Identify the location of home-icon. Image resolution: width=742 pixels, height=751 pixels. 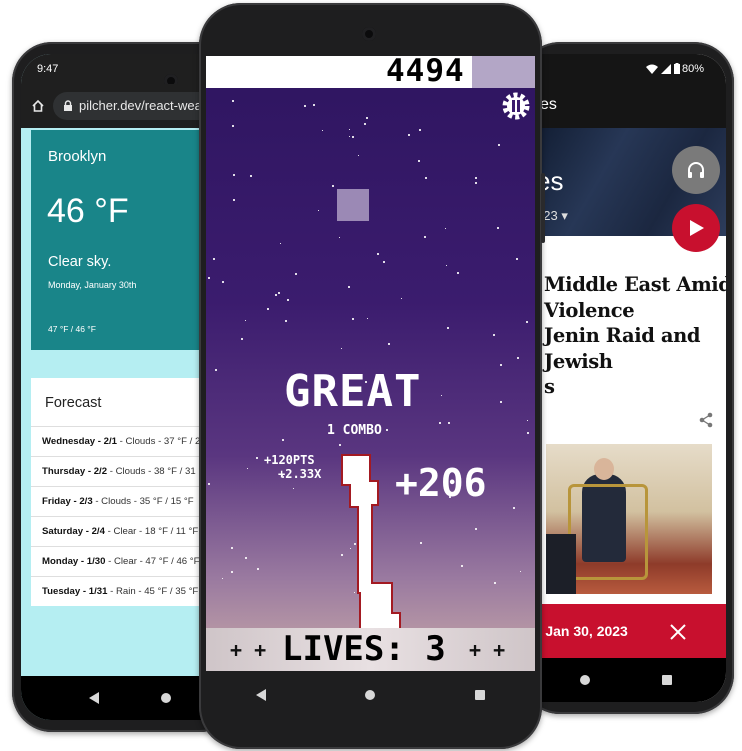
(38, 106).